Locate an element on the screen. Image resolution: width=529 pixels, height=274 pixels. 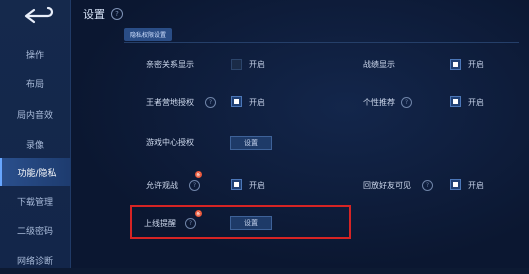
sidebar-item-downloads: 下载管理 is located at coordinates (35, 201).